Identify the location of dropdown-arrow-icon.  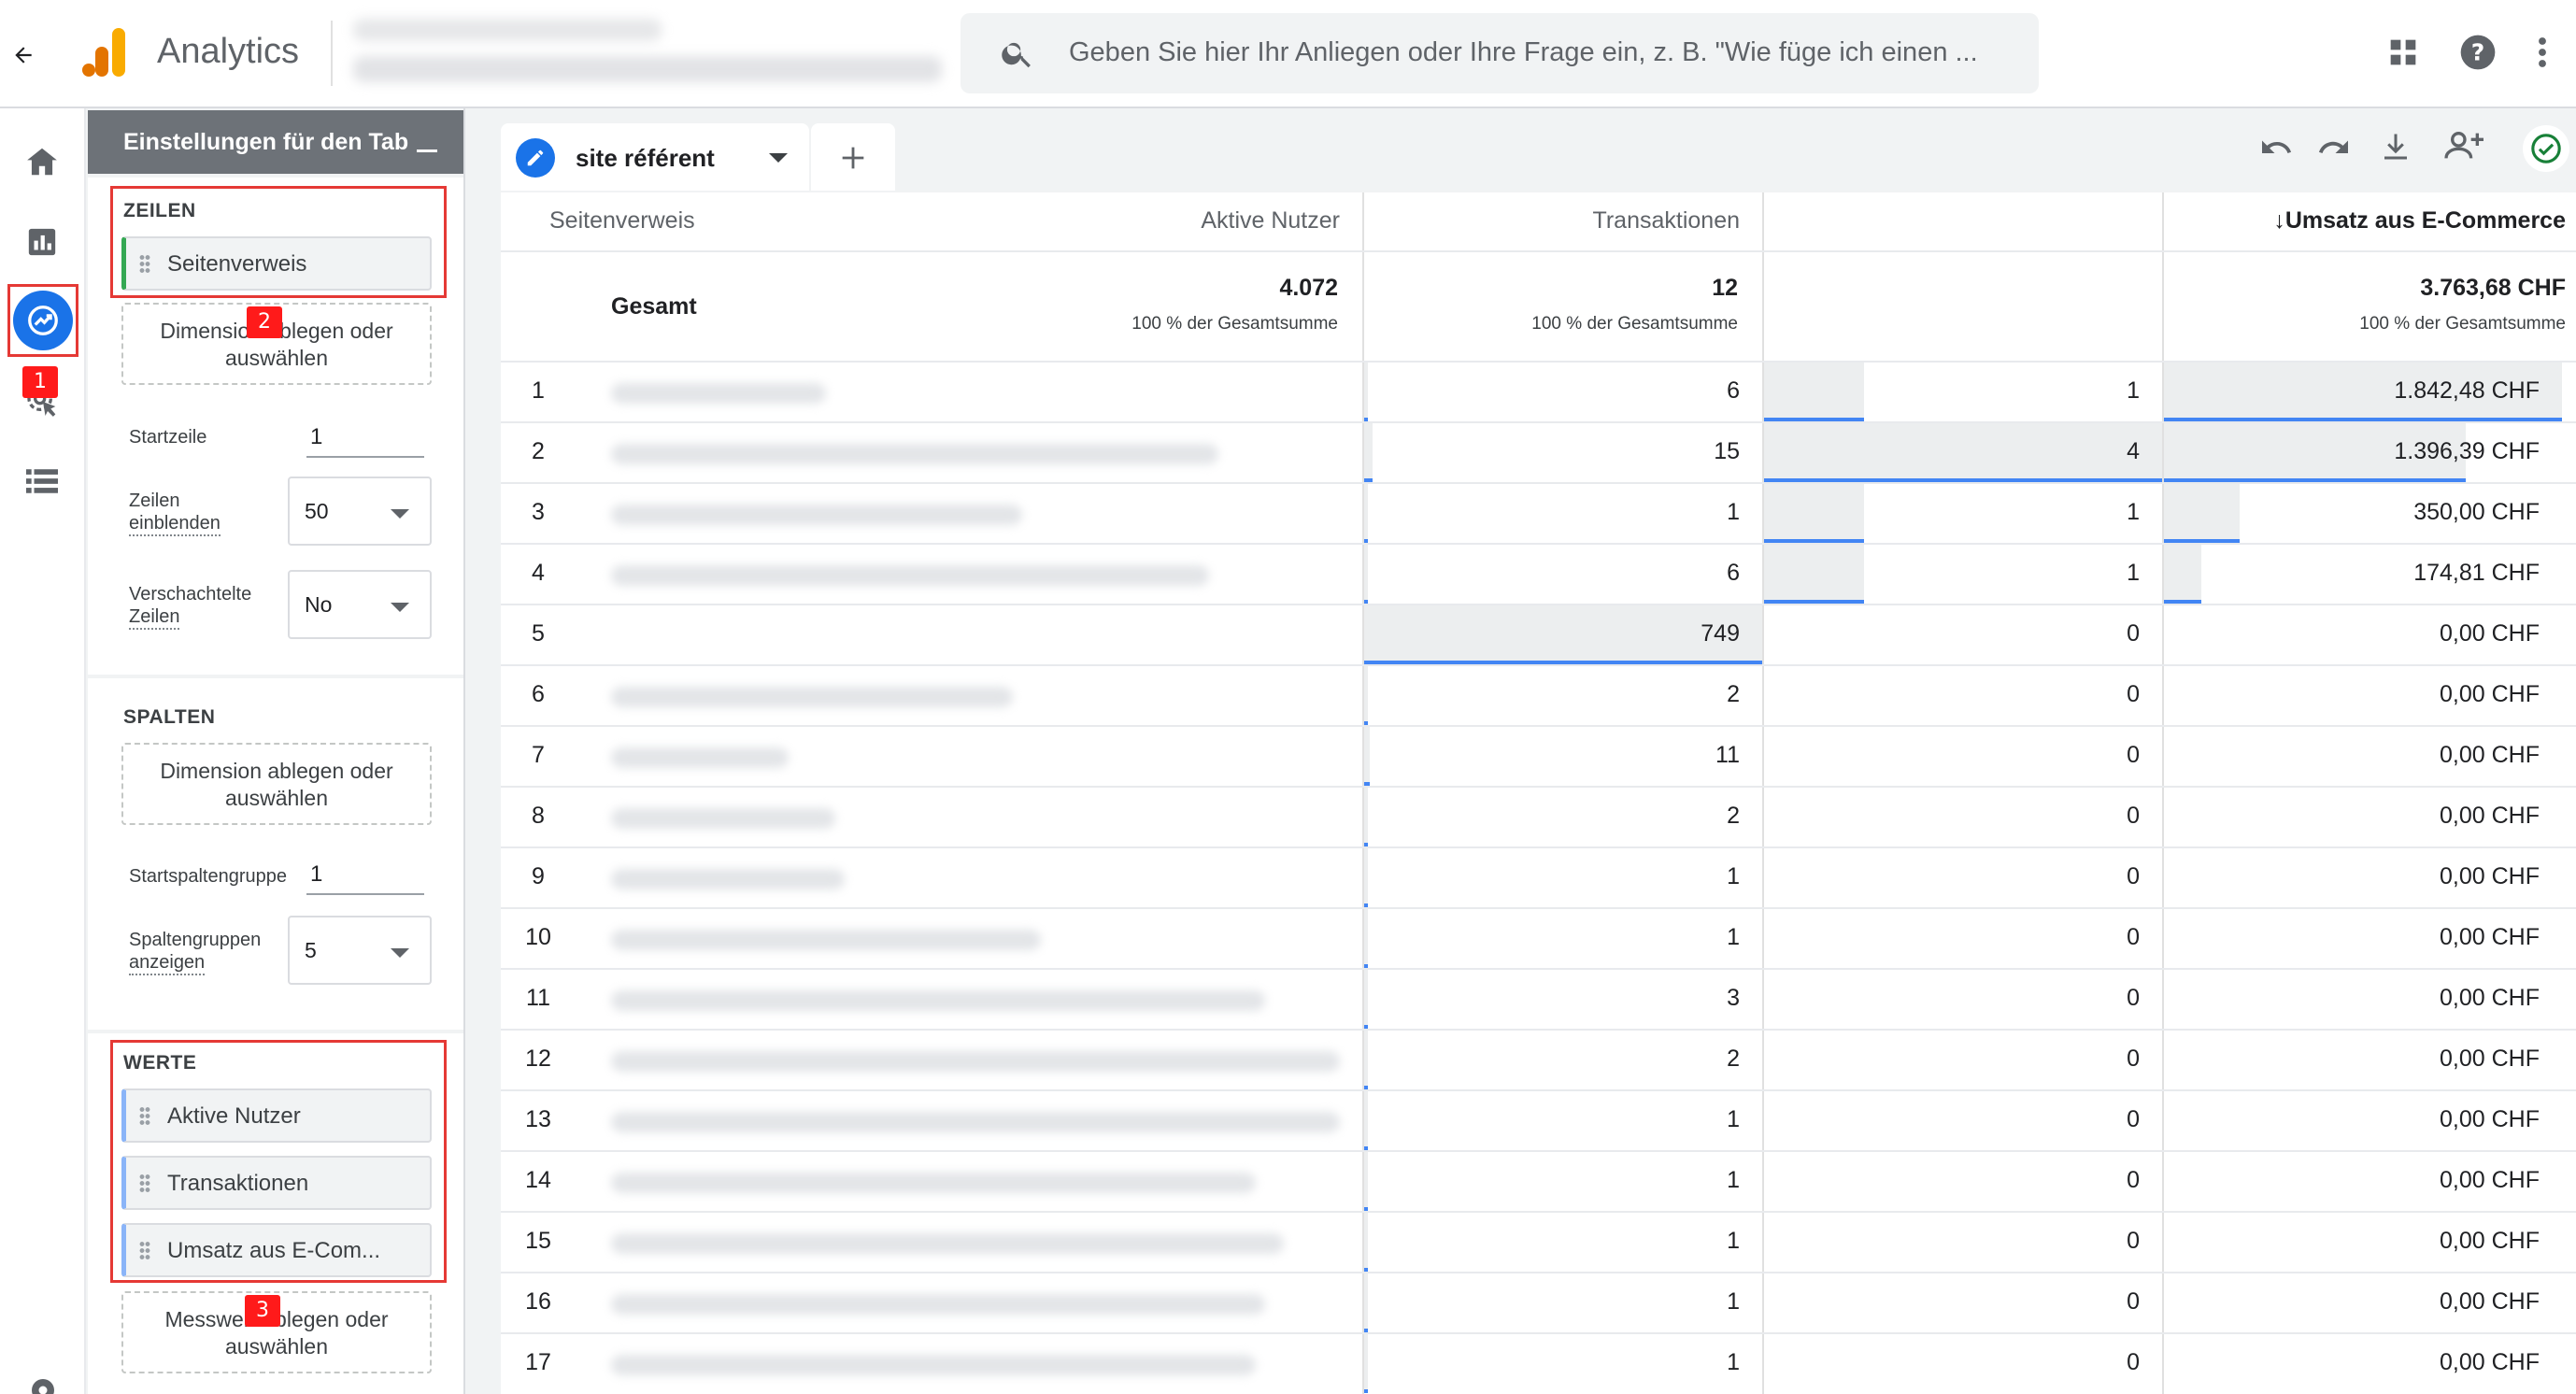
(400, 514).